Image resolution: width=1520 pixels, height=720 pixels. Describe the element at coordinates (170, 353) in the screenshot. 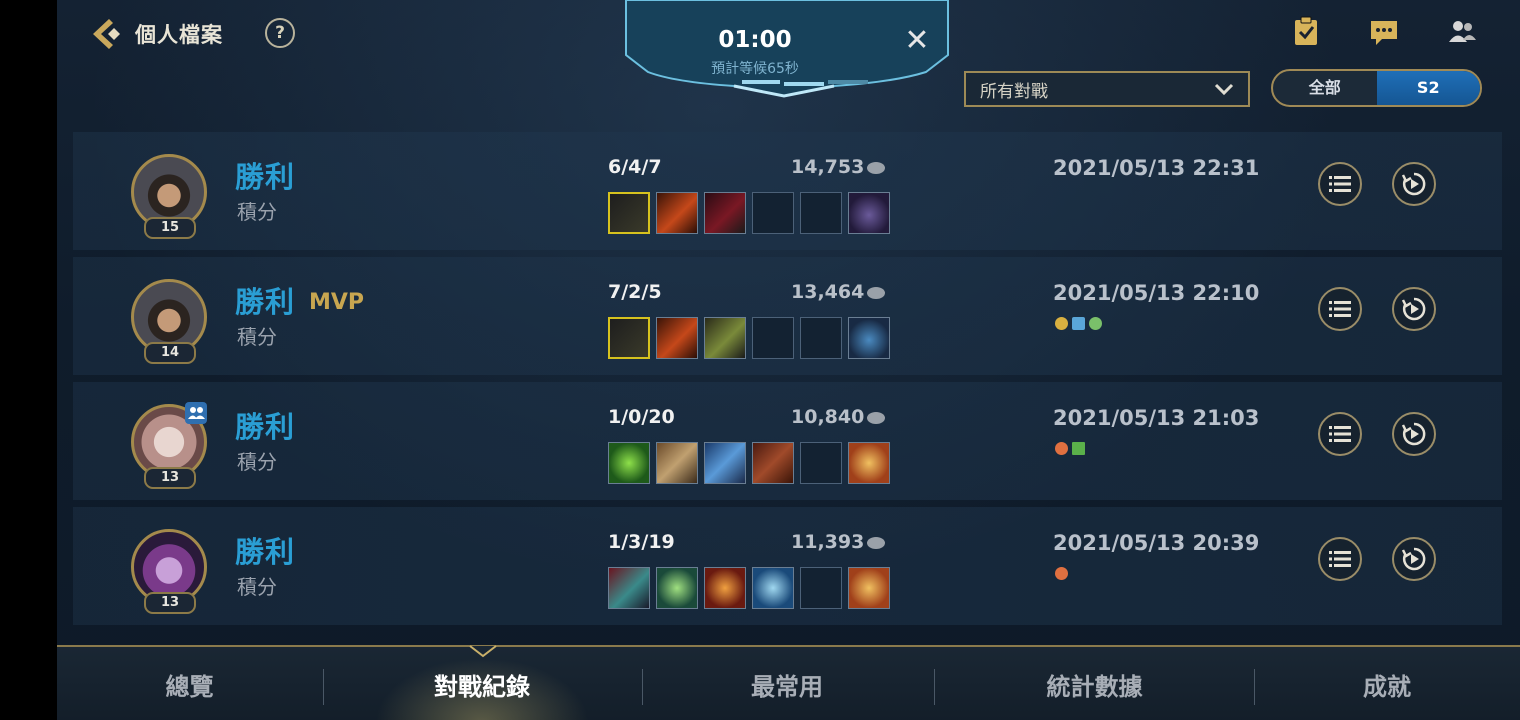

I see `level-badge: 14` at that location.